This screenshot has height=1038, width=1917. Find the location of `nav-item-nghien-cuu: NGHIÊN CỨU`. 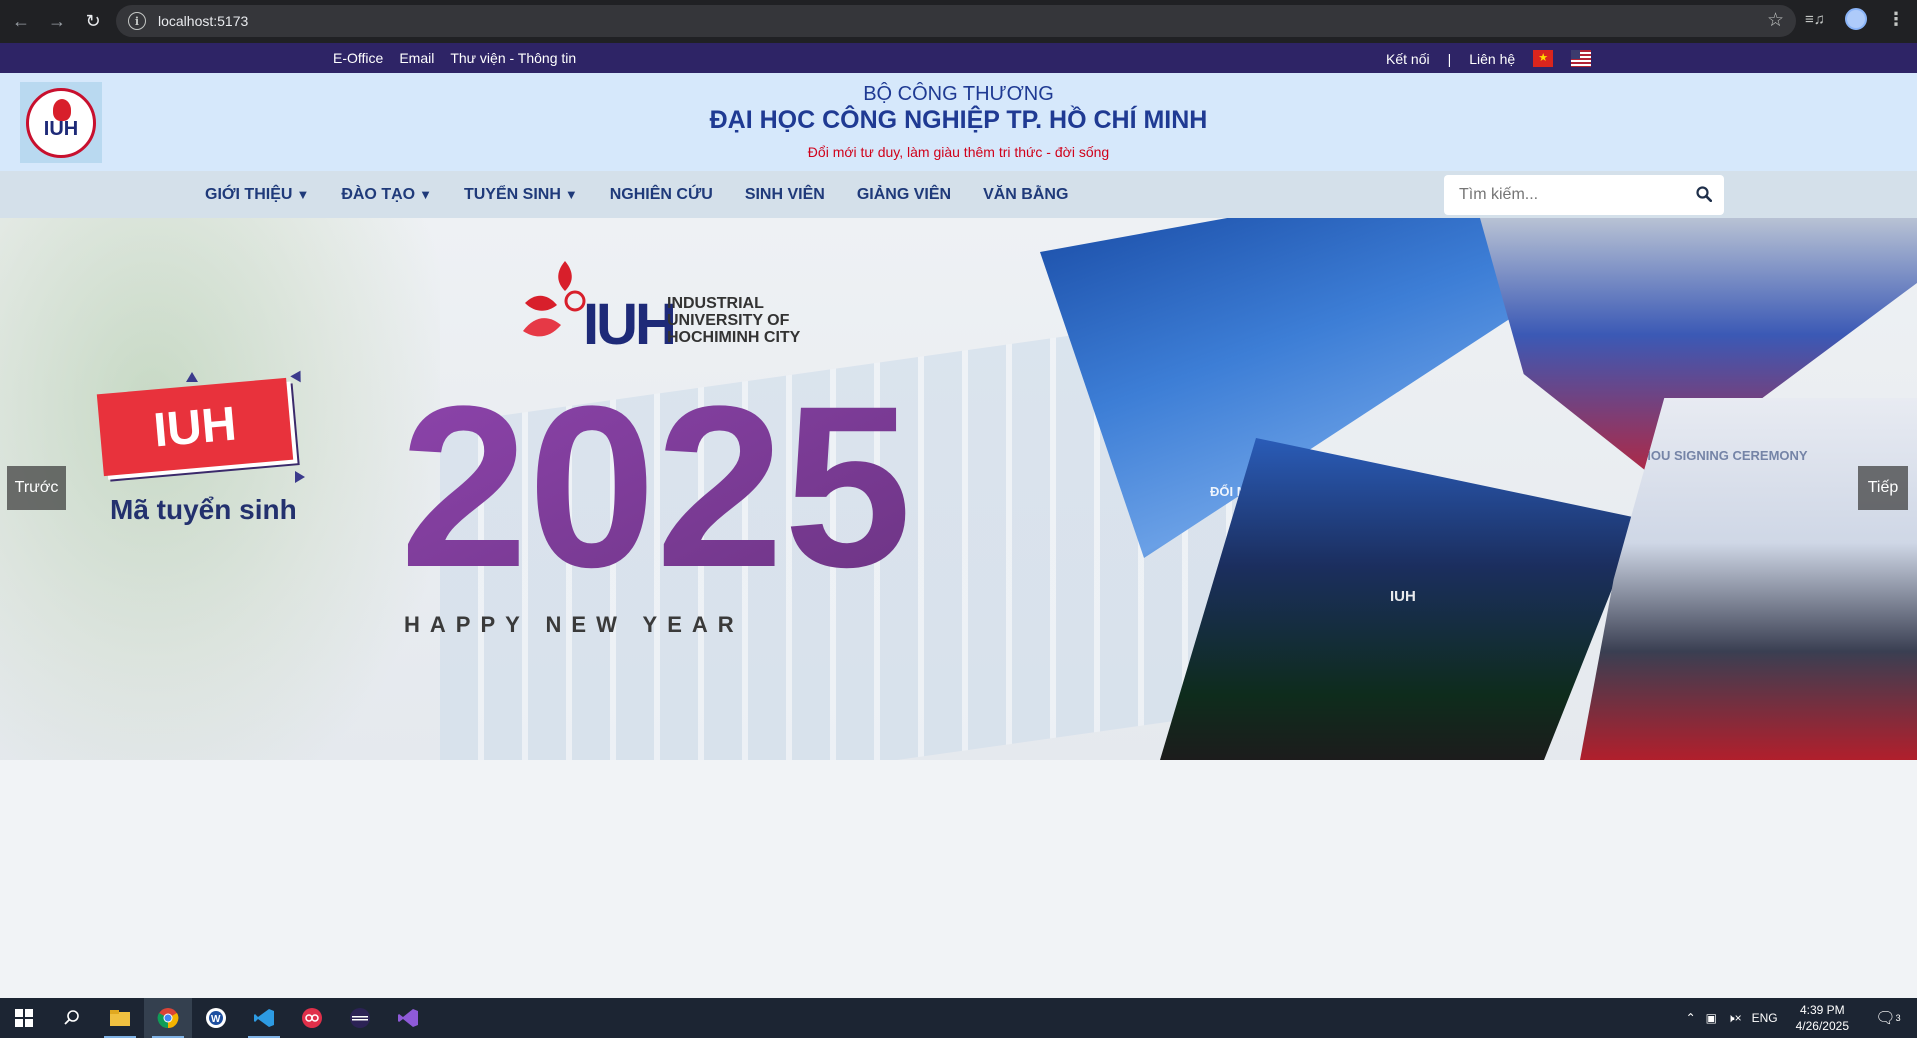

nav-item-nghien-cuu: NGHIÊN CỨU is located at coordinates (661, 195).